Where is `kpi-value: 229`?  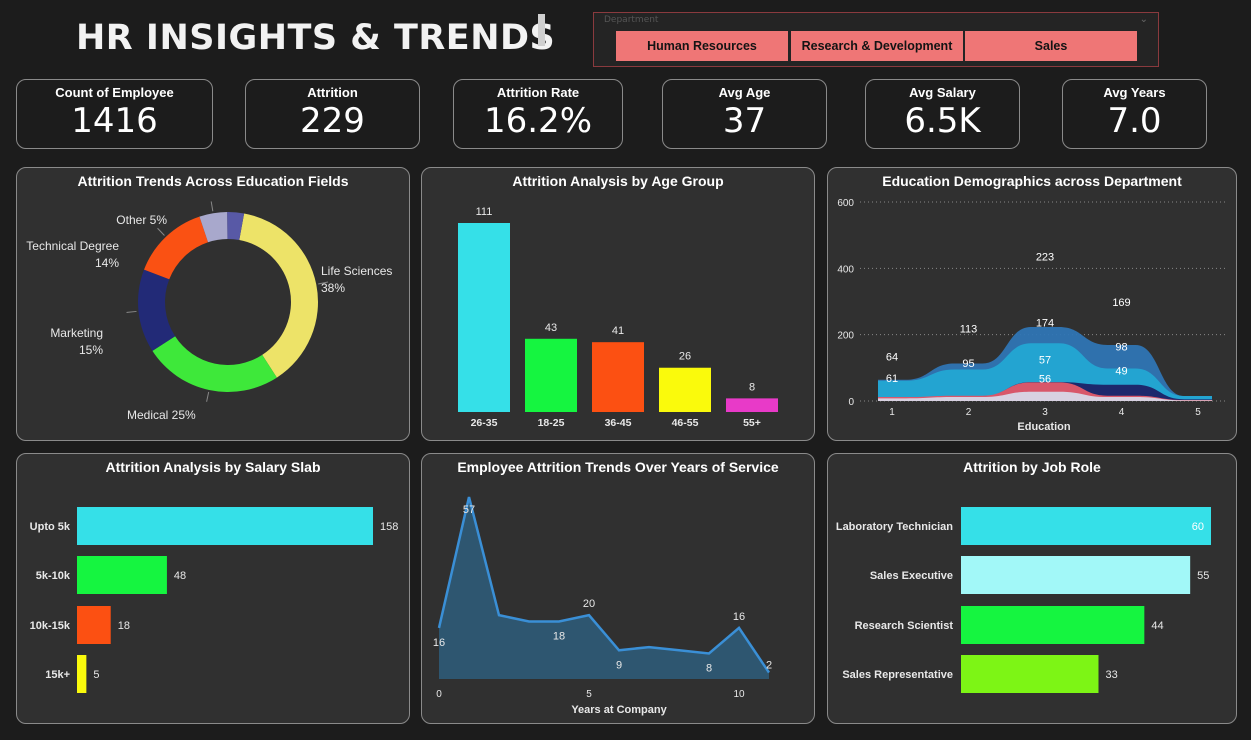 kpi-value: 229 is located at coordinates (332, 121).